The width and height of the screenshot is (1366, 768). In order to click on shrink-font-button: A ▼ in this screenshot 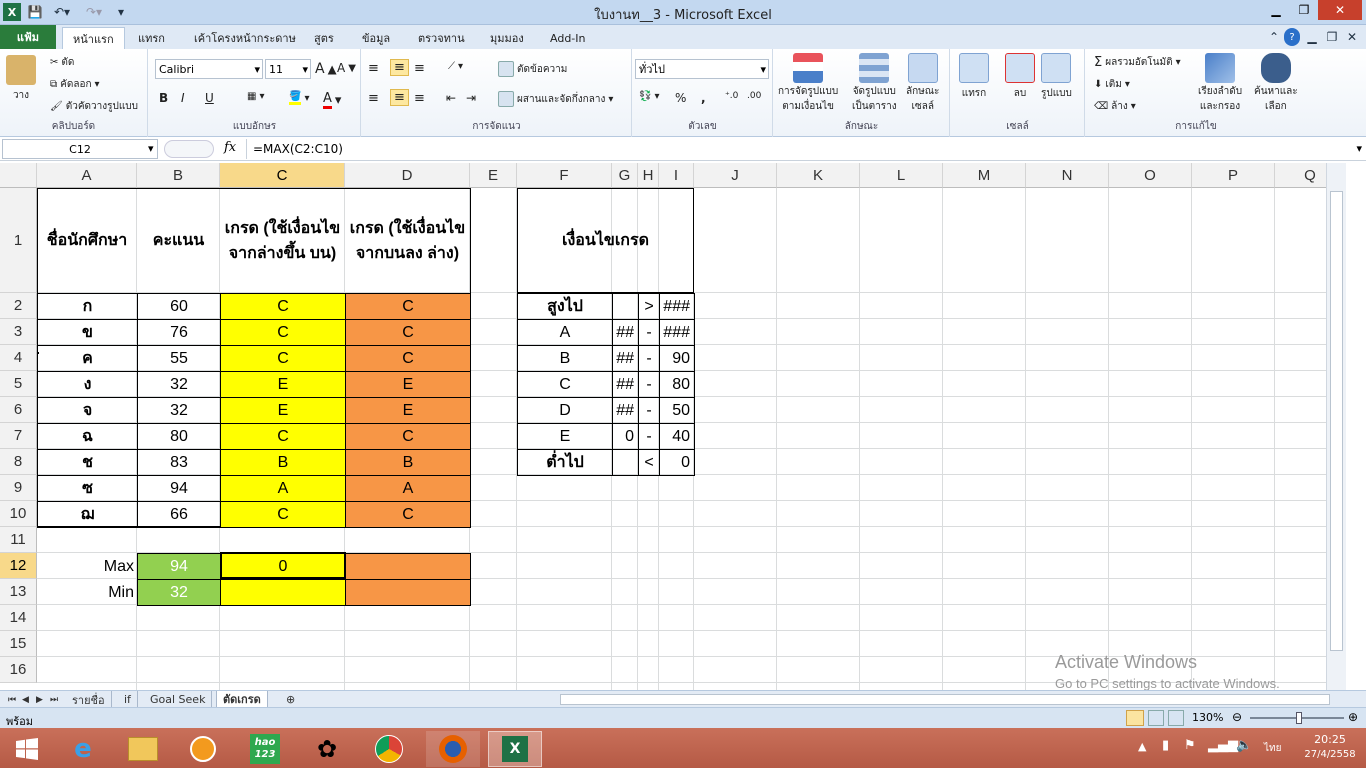, I will do `click(346, 68)`.